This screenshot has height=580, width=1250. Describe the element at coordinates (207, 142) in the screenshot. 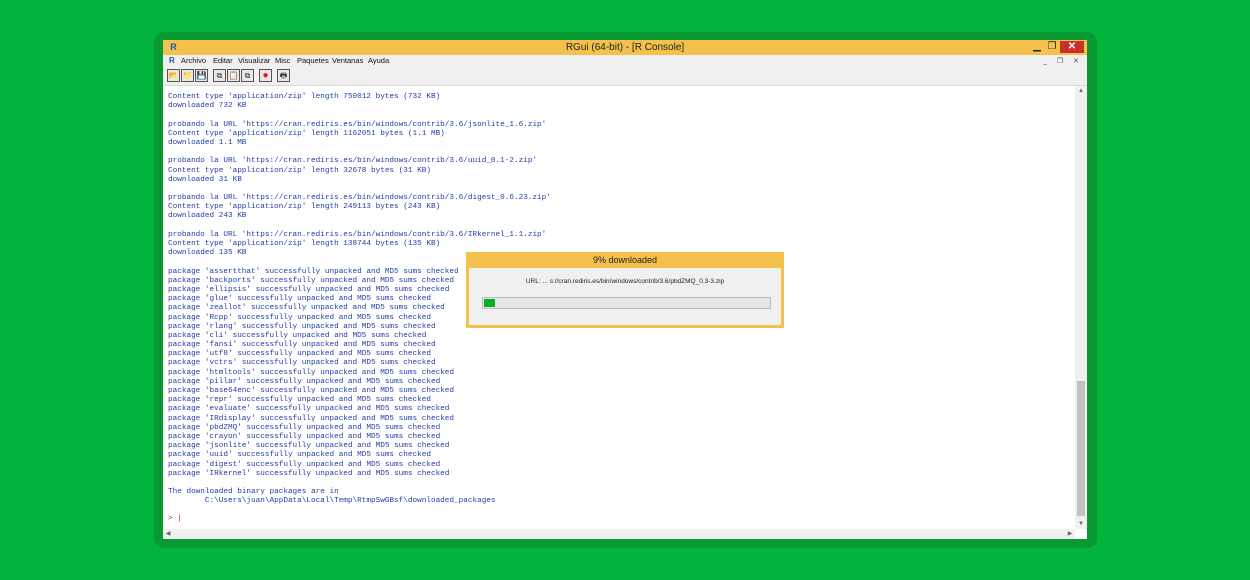

I see `console-line: downloaded 1.1 MB` at that location.